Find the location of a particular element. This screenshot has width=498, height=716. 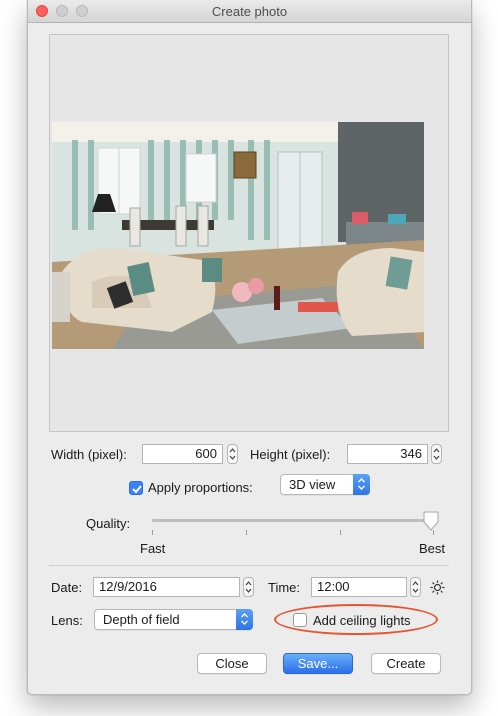

divider is located at coordinates (249, 565).